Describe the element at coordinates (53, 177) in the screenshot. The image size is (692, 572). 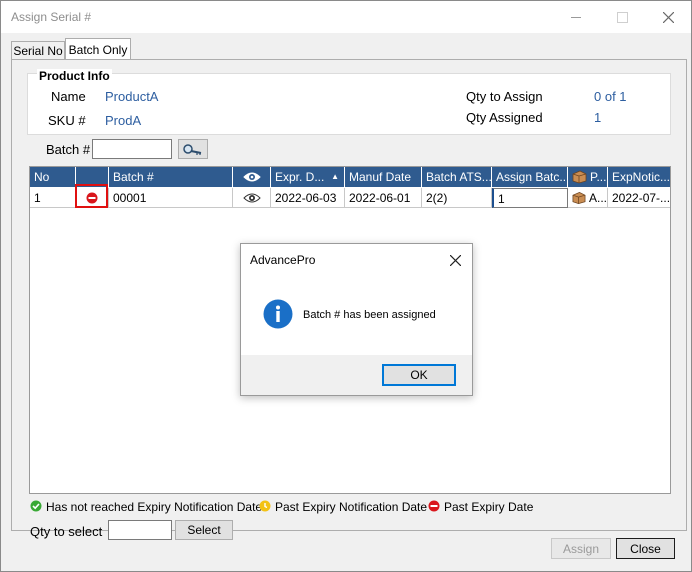
I see `column-header-no: No` at that location.